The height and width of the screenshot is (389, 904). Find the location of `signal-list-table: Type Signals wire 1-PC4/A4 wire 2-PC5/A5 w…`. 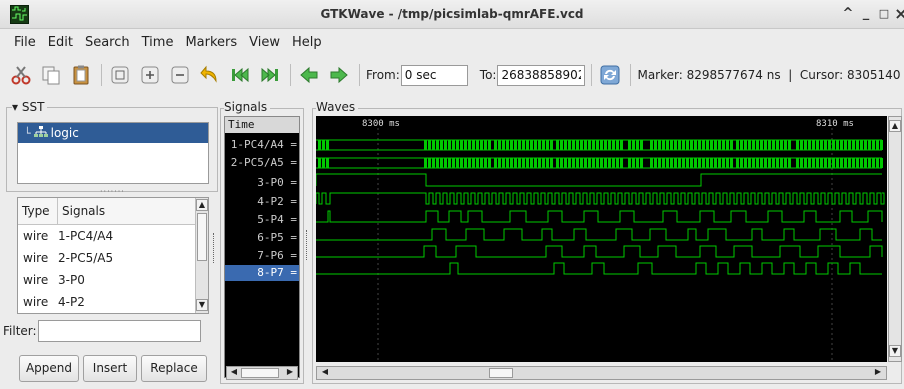

signal-list-table: Type Signals wire 1-PC4/A4 wire 2-PC5/A5 w… is located at coordinates (113, 255).